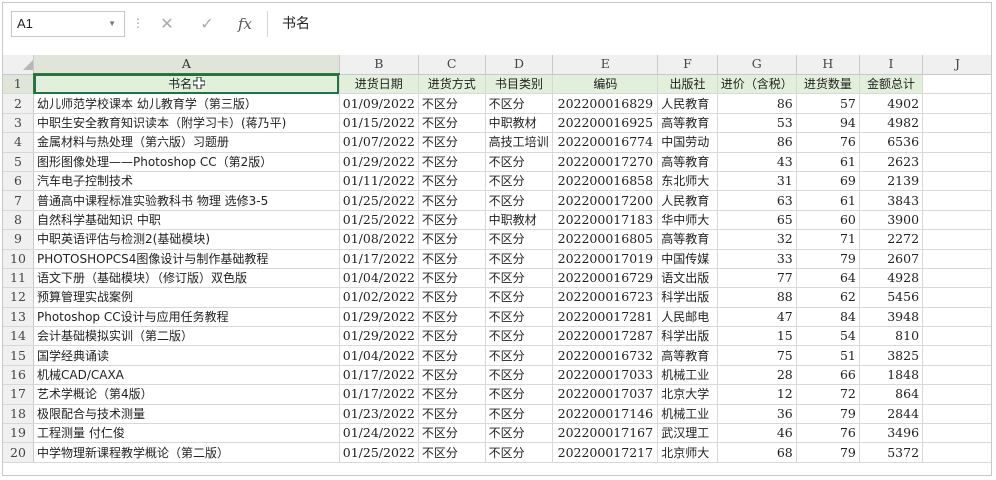 The image size is (996, 480). I want to click on cell-price: 68, so click(757, 452).